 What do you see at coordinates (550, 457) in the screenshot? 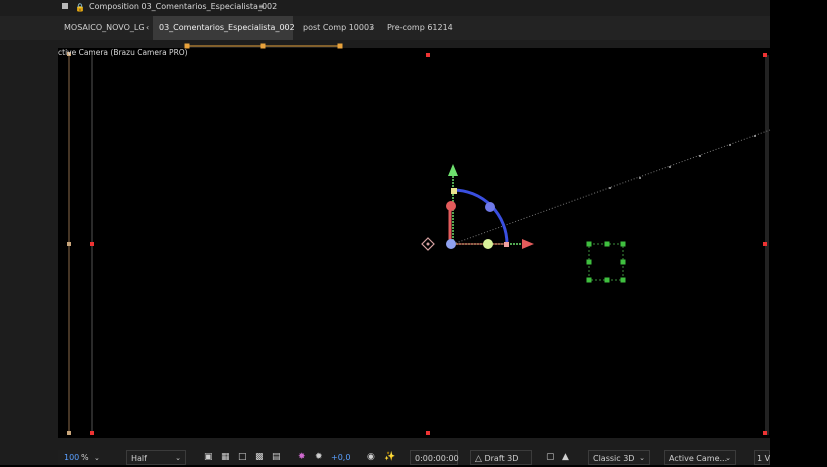
I see `3d-ground-plane-icon: ▢` at bounding box center [550, 457].